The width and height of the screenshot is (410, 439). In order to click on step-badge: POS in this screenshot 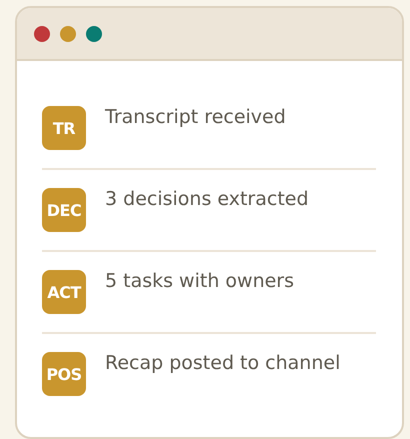, I will do `click(64, 374)`.